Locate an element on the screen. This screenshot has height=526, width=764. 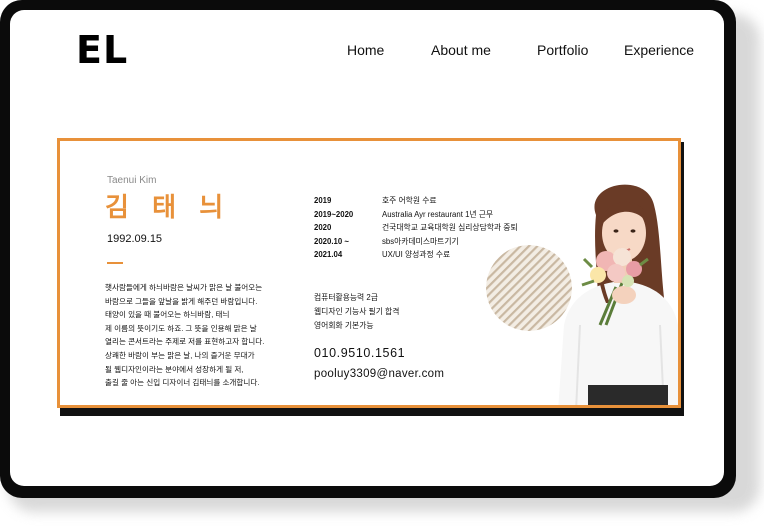
certifications-list: 컴퓨터활용능력 2급 웹디자인 기능사 필기 합격 영어회화 기본가능 is located at coordinates (356, 312).